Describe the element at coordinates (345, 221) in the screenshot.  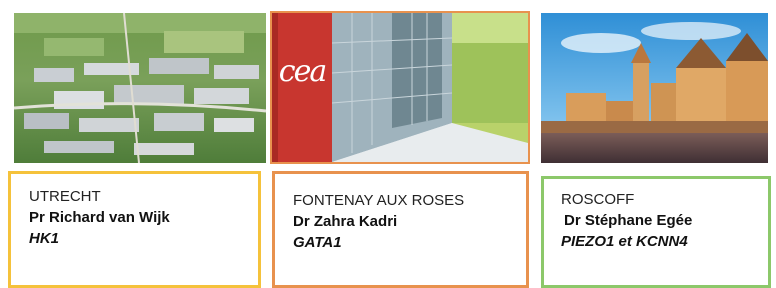
I see `researcher-name: Dr Zahra Kadri` at that location.